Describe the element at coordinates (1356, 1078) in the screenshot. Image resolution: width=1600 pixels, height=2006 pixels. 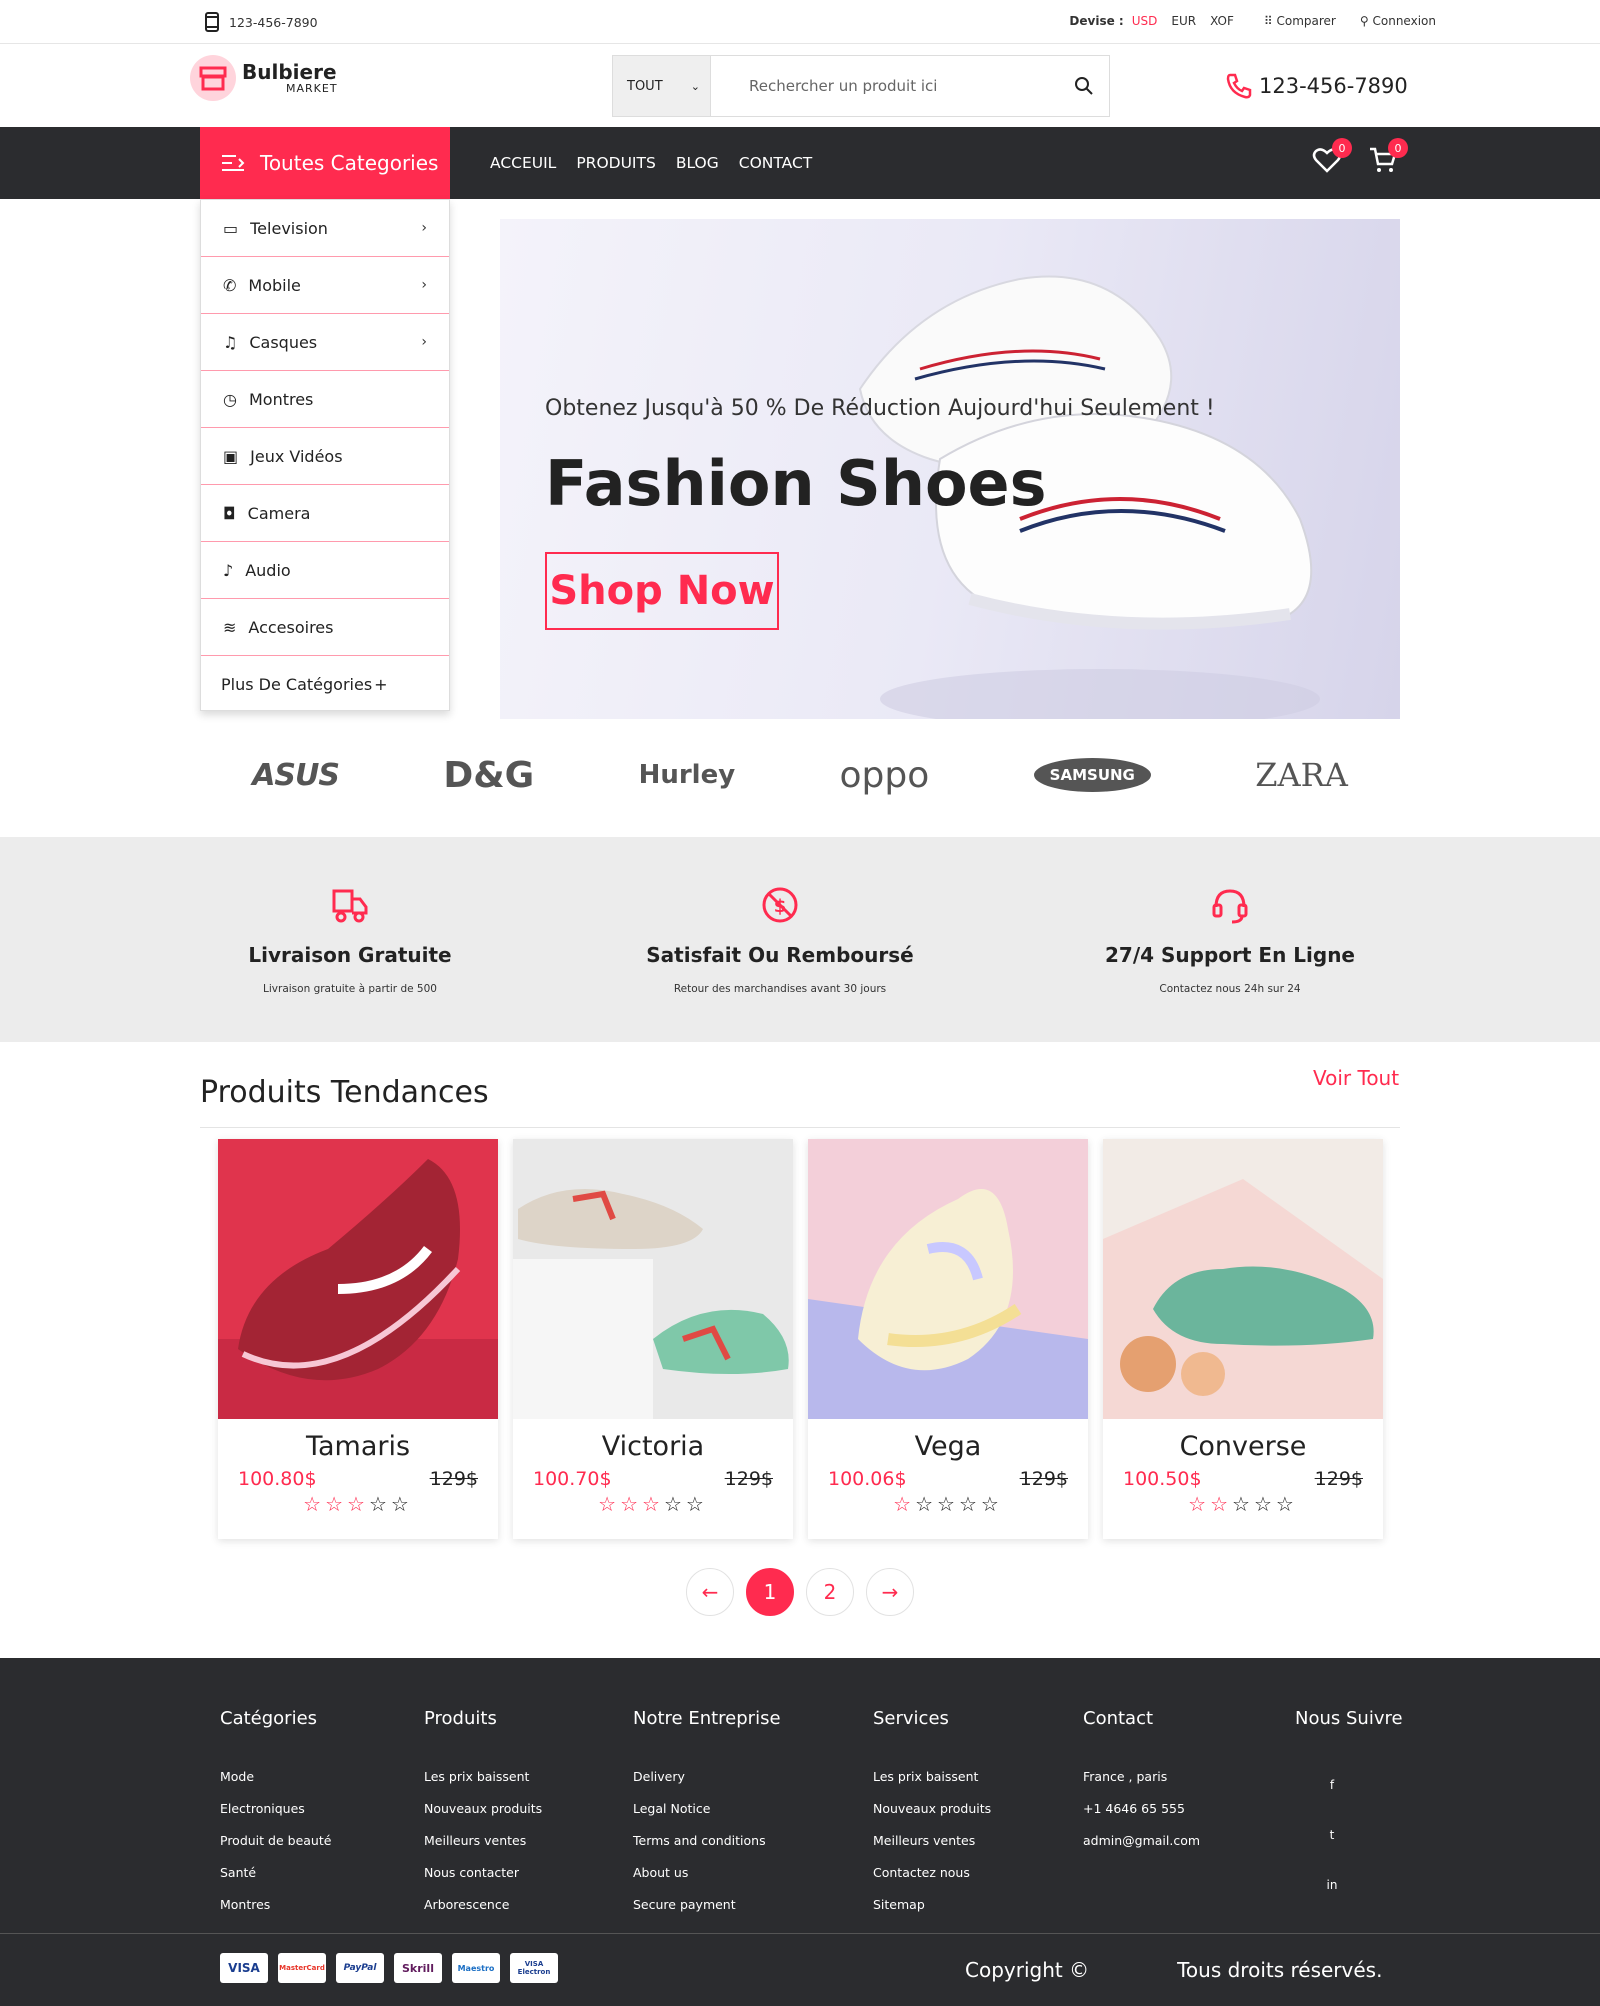
I see `see-all-link: Voir Tout` at that location.